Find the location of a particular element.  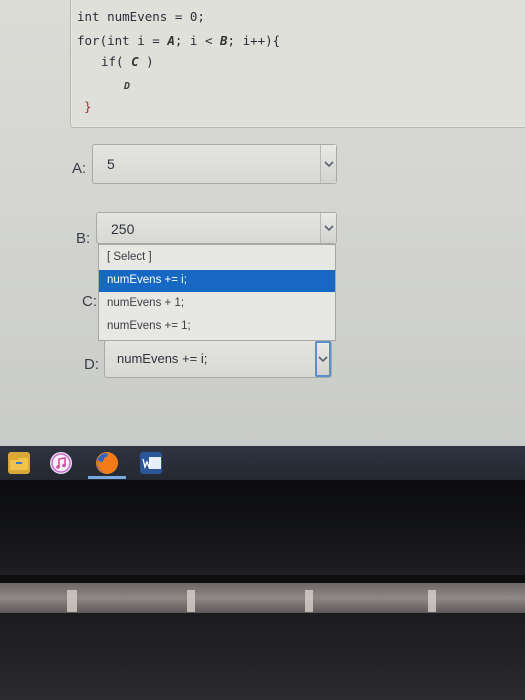

closing-brace: } is located at coordinates (88, 106).